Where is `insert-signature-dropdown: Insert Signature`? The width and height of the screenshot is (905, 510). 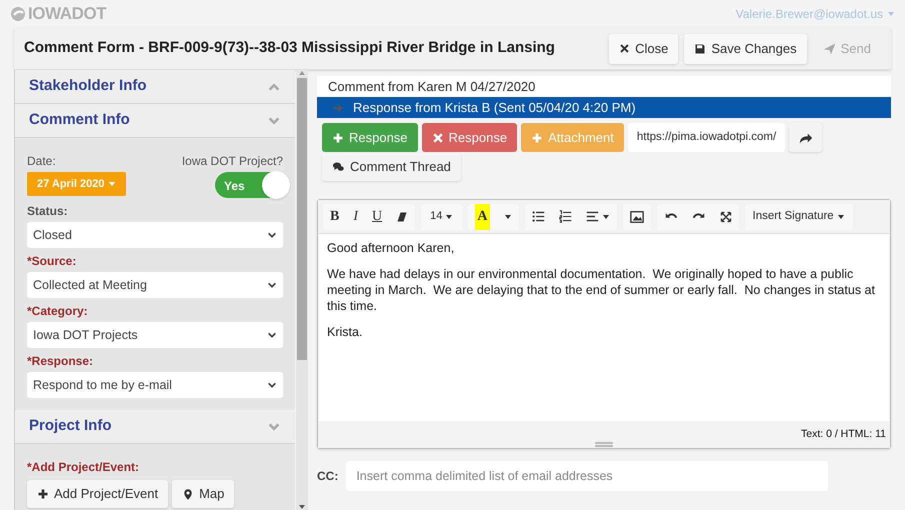 insert-signature-dropdown: Insert Signature is located at coordinates (798, 217).